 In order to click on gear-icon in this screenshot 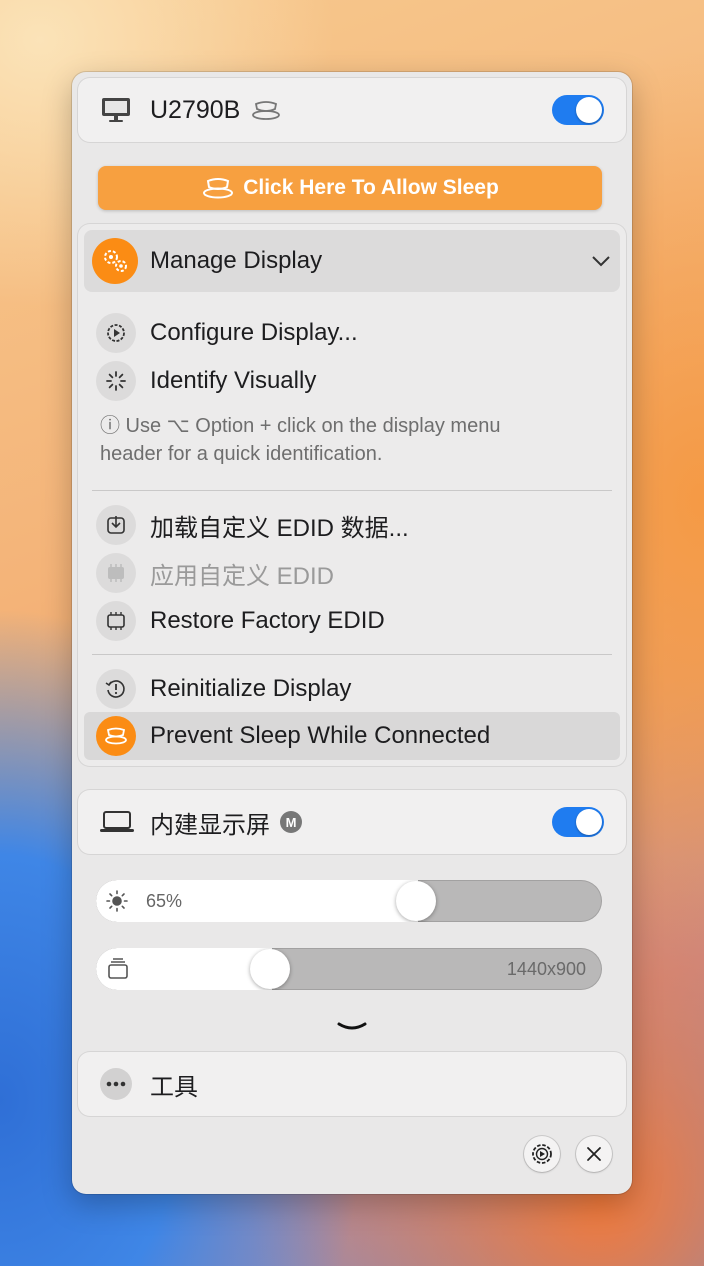, I will do `click(542, 1154)`.